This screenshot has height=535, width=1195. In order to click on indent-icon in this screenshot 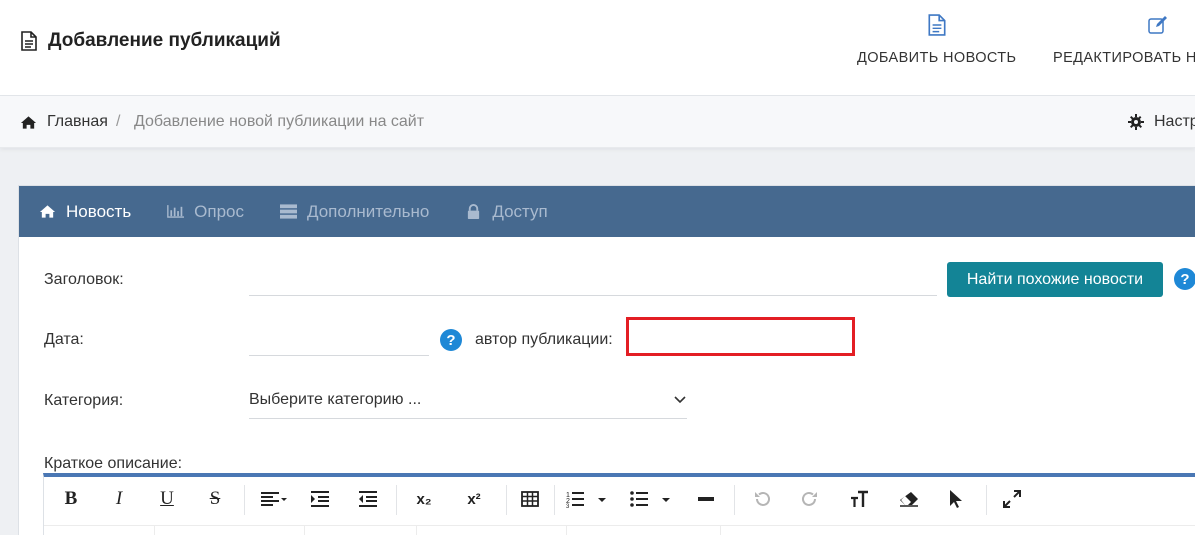, I will do `click(320, 499)`.